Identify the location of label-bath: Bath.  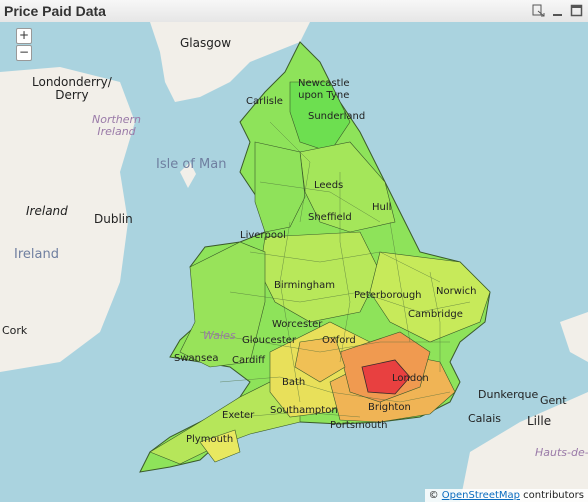
(294, 382).